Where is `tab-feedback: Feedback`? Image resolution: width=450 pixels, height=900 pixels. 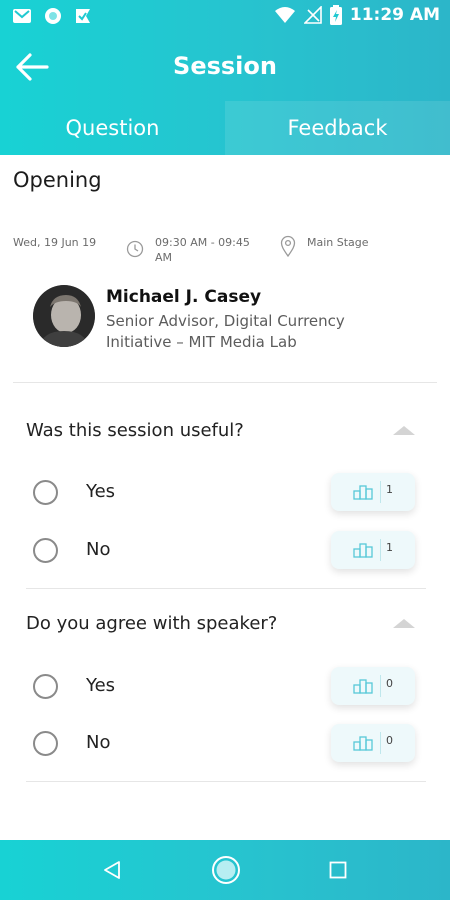 tab-feedback: Feedback is located at coordinates (337, 128).